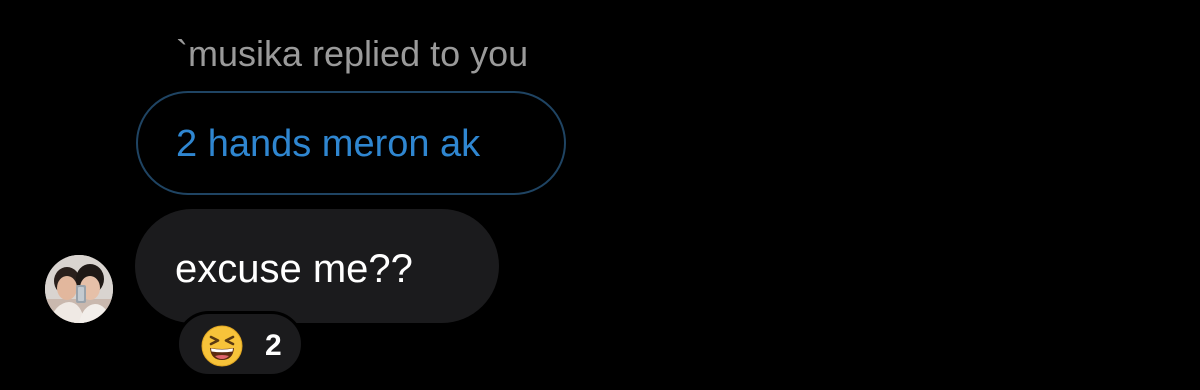 The height and width of the screenshot is (390, 1200). I want to click on message-text: excuse me??, so click(294, 269).